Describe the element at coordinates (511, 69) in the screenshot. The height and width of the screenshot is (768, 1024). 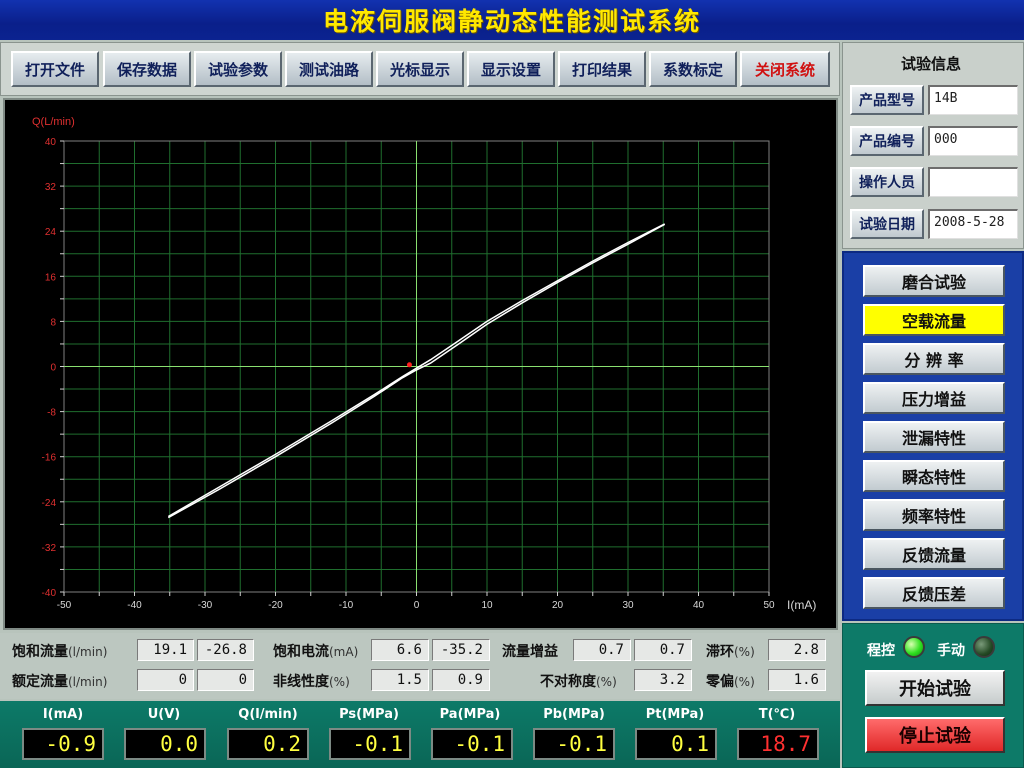
I see `display-settings-button: 显示设置` at that location.